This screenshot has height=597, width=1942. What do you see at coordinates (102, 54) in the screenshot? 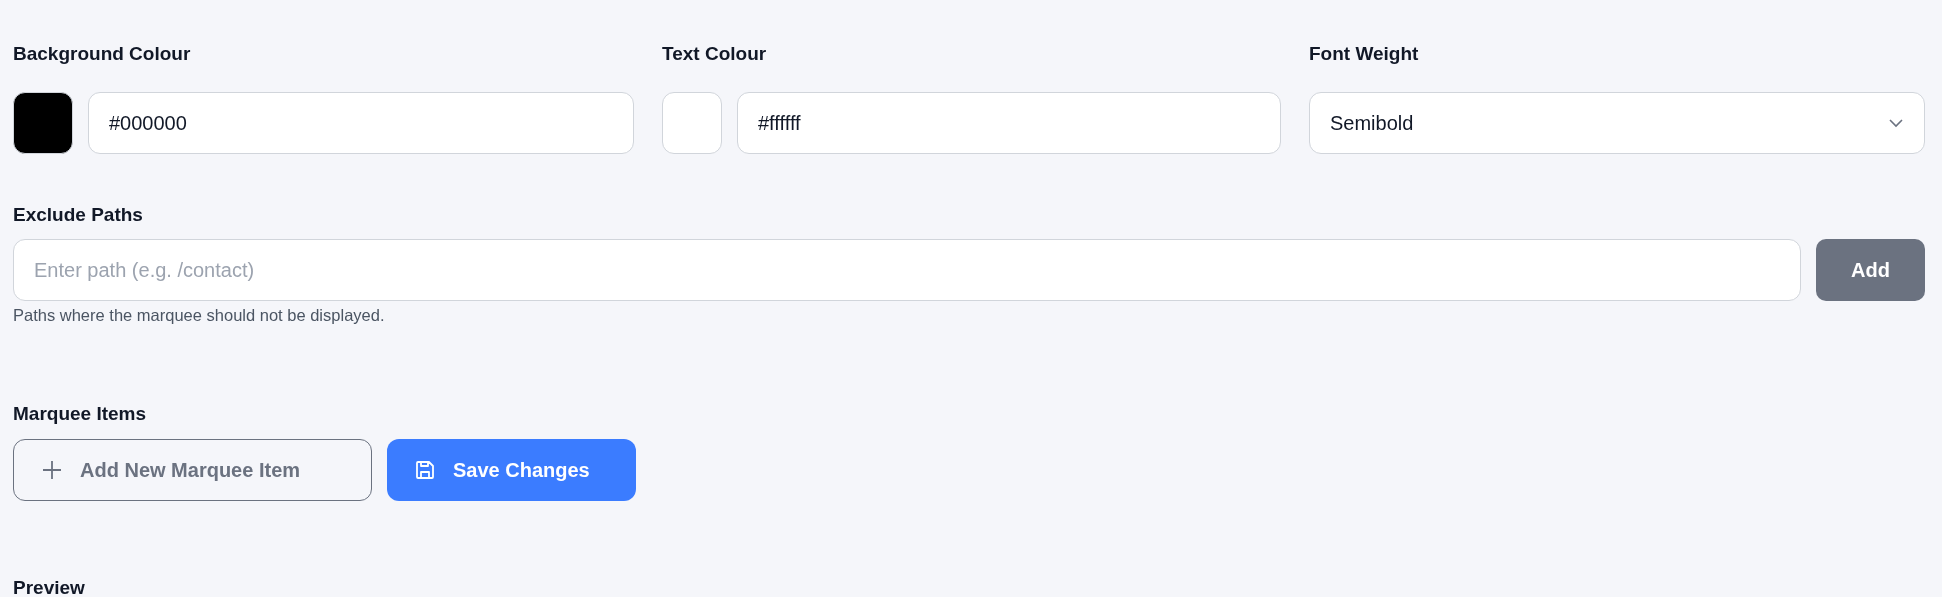
I see `field-label: Background Colour` at bounding box center [102, 54].